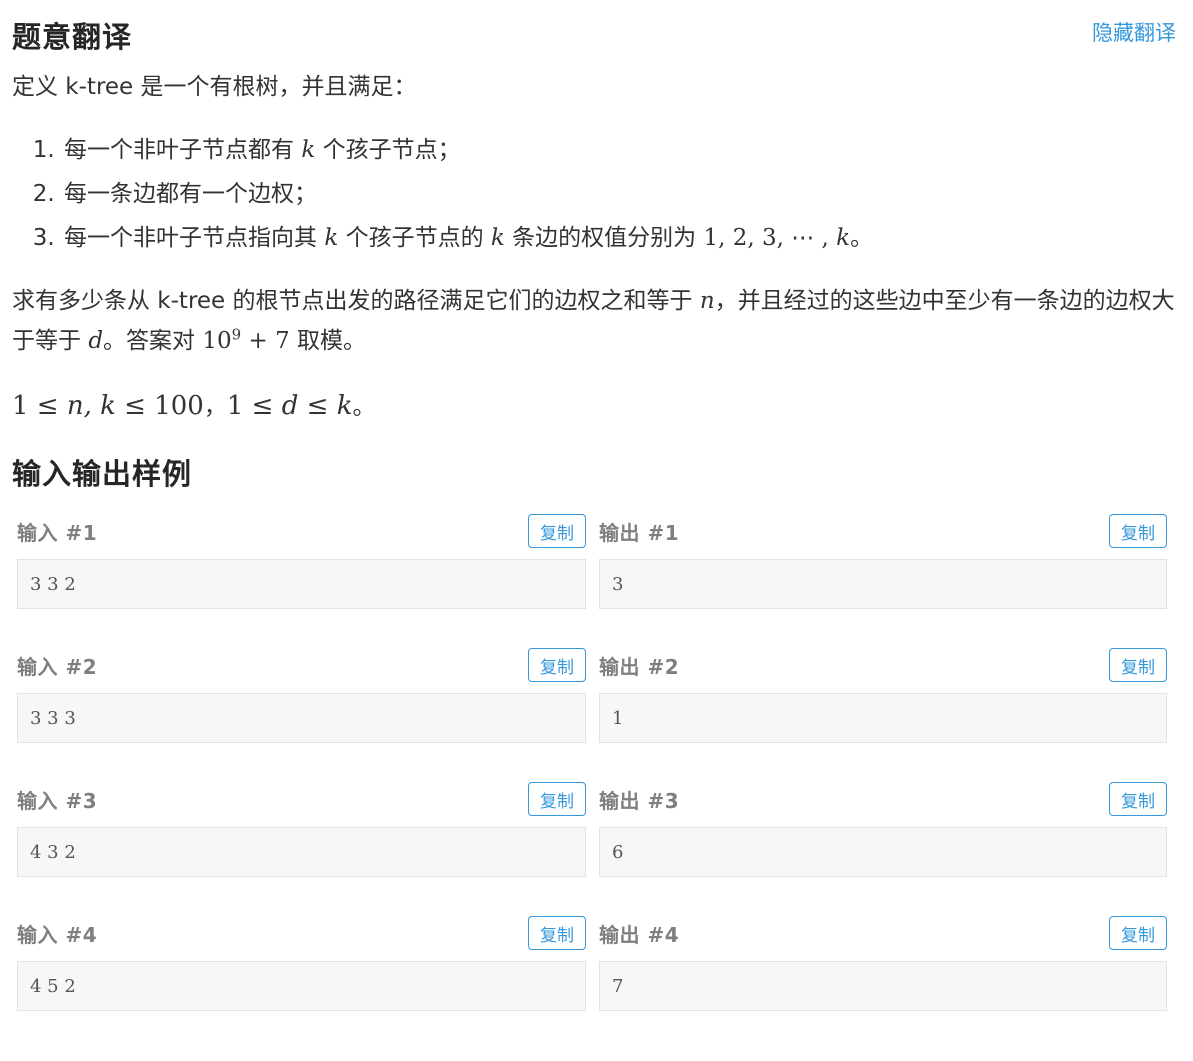 This screenshot has width=1193, height=1061. Describe the element at coordinates (57, 666) in the screenshot. I see `input-label: 输入 #2` at that location.